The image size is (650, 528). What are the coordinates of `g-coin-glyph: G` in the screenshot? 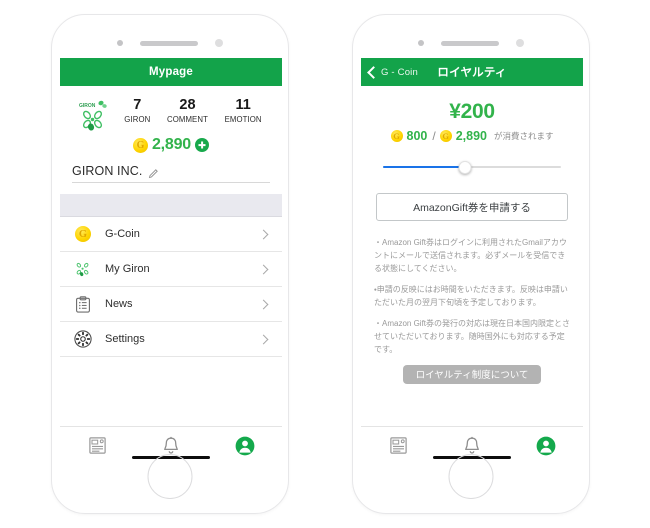 It's located at (83, 234).